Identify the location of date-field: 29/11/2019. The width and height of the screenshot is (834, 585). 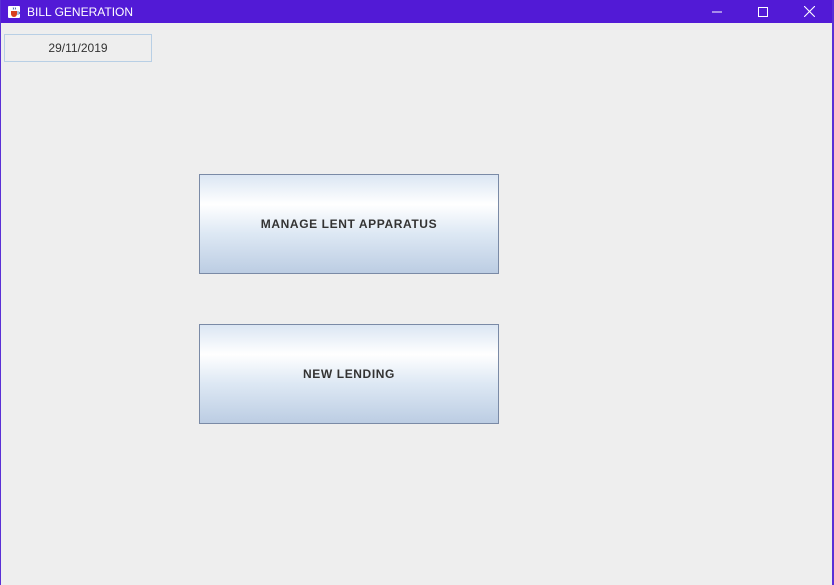
(78, 48).